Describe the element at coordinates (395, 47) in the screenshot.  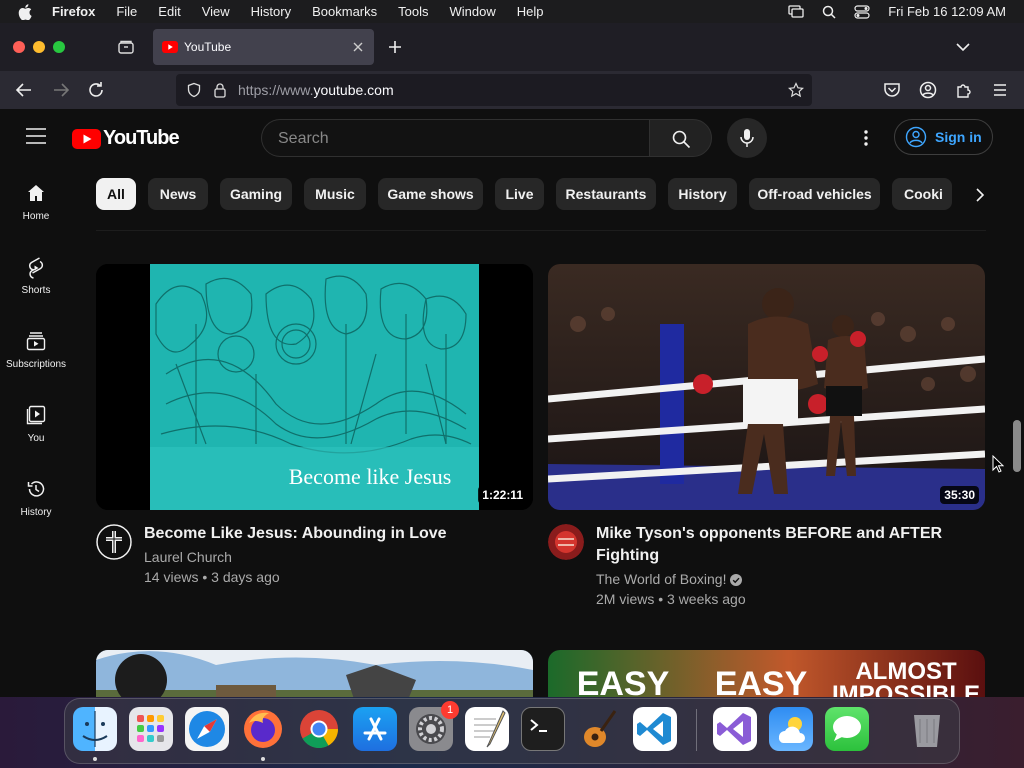
I see `new-tab-icon` at that location.